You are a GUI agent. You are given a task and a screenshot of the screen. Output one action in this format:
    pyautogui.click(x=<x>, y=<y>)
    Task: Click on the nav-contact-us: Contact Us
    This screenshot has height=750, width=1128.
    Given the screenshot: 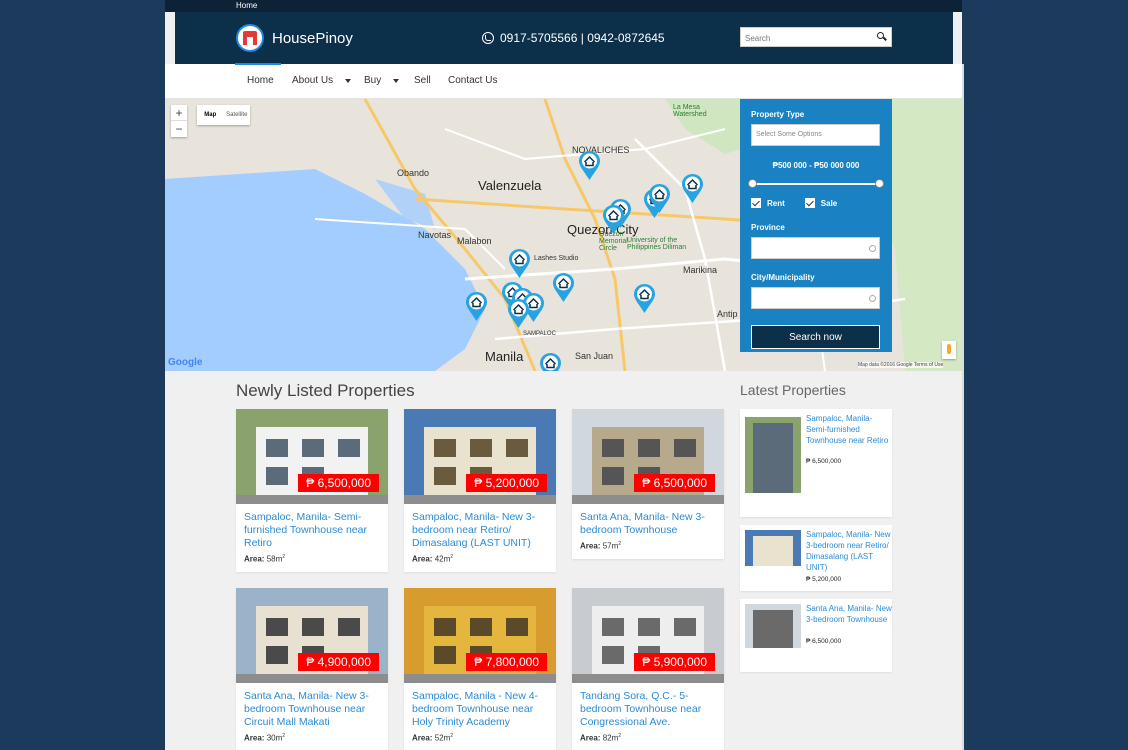 What is the action you would take?
    pyautogui.click(x=472, y=80)
    